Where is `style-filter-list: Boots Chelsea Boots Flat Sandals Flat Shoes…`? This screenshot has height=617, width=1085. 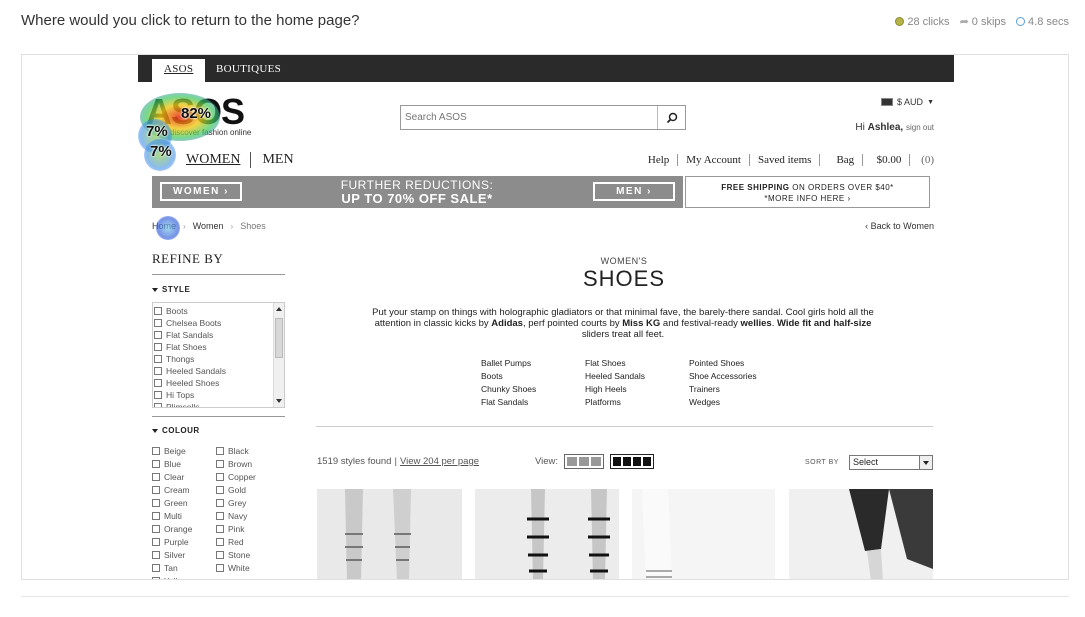
style-filter-list: Boots Chelsea Boots Flat Sandals Flat Shoes… is located at coordinates (218, 355).